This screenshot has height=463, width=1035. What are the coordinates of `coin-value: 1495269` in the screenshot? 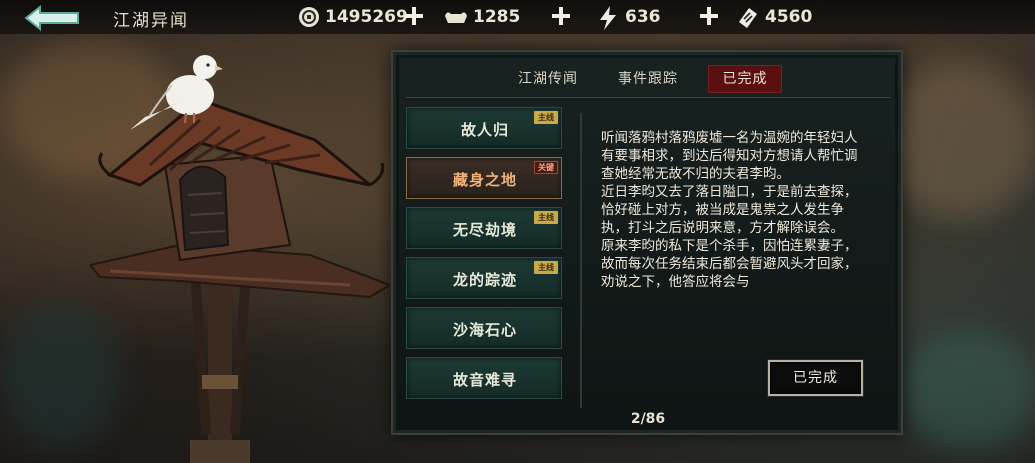 It's located at (366, 17).